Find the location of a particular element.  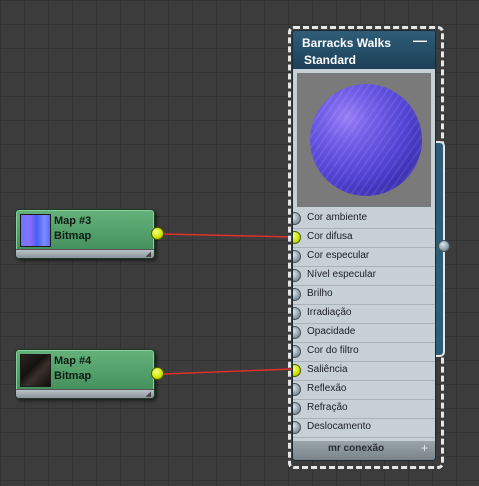

dark-texture-thumbnail is located at coordinates (35, 370).